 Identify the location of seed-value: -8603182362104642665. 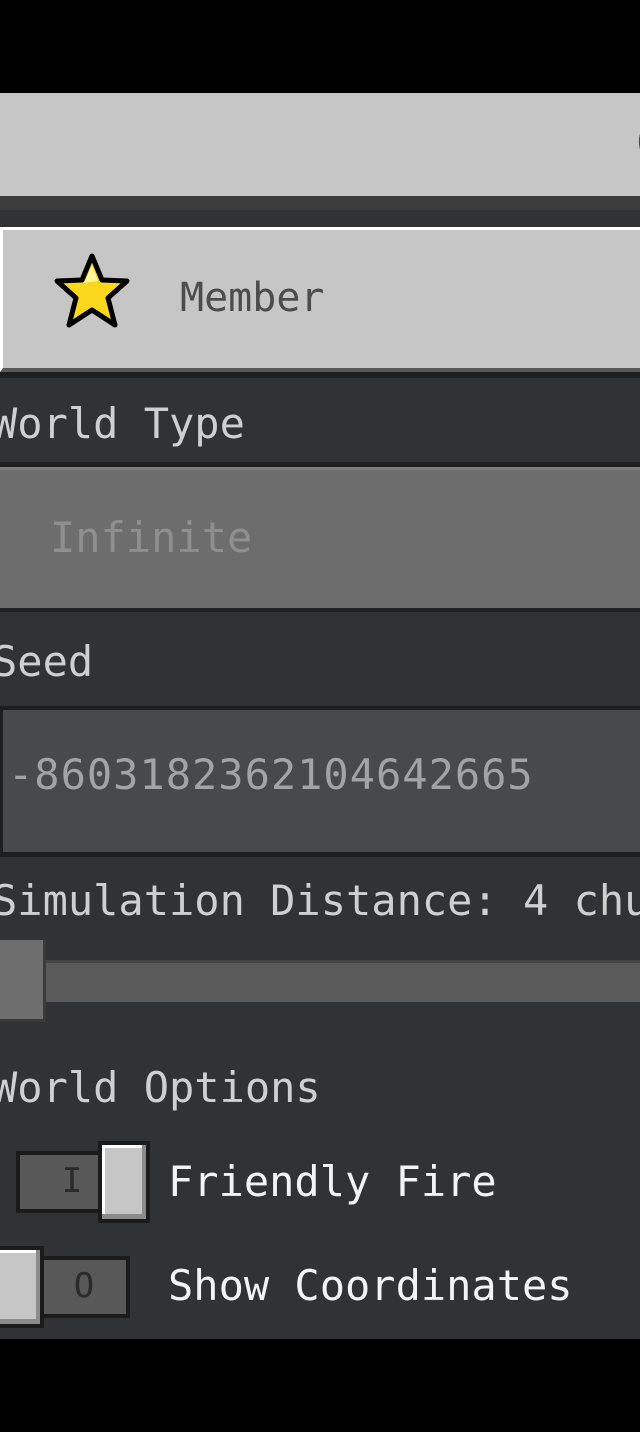
(271, 774).